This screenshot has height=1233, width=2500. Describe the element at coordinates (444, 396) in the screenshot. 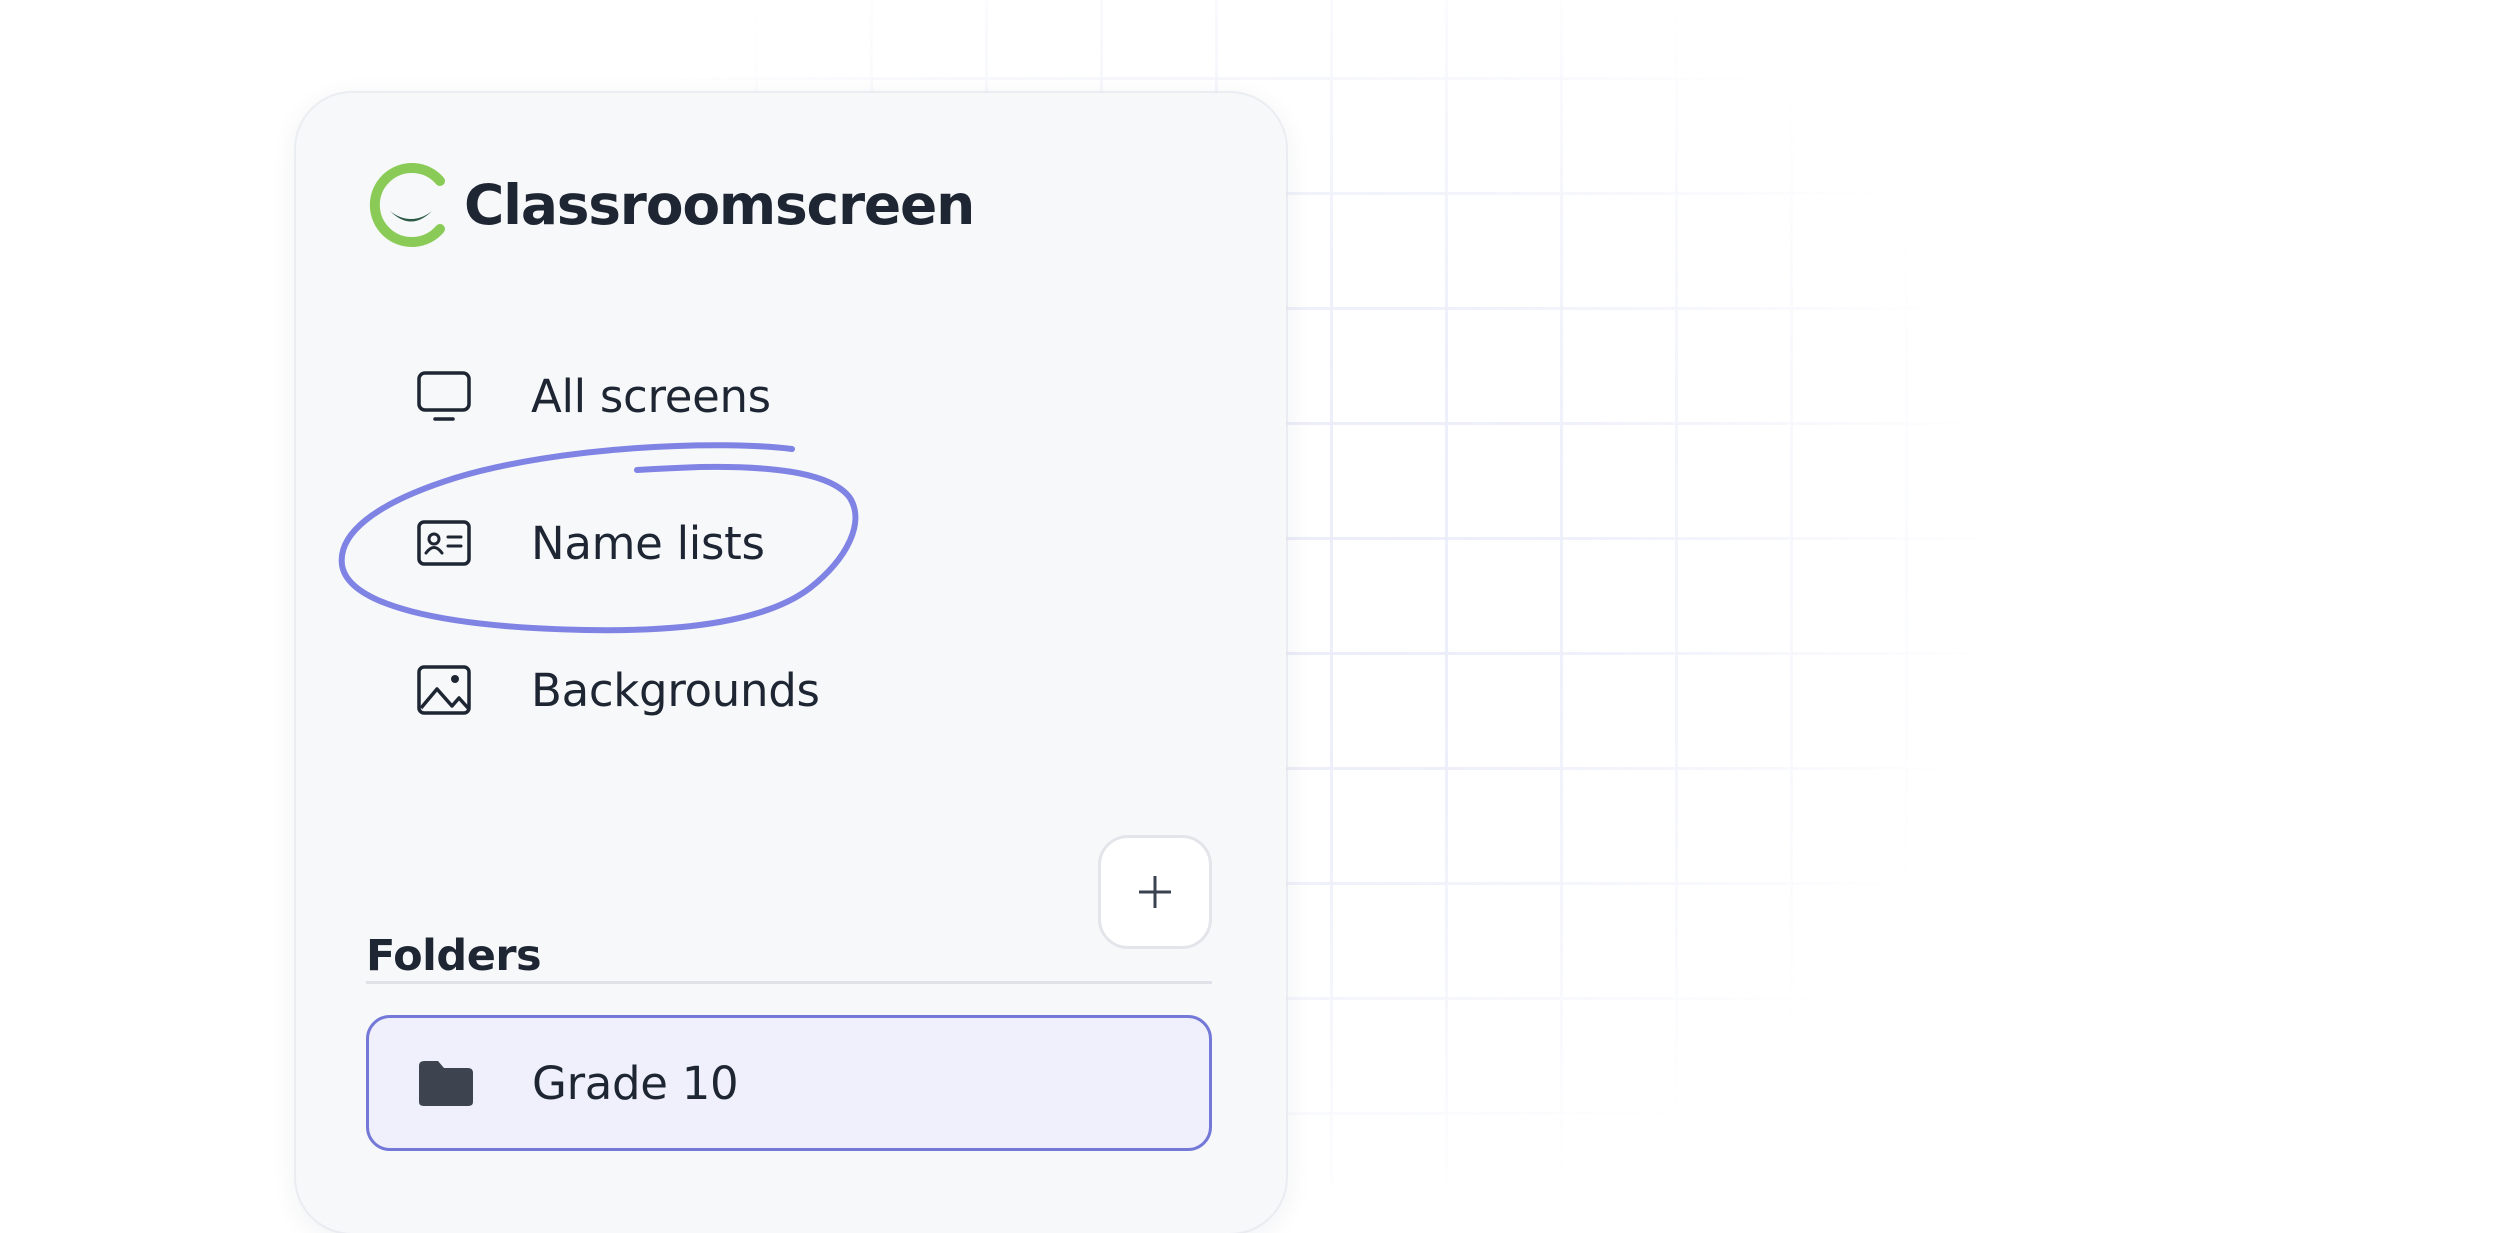

I see `monitor-icon` at that location.